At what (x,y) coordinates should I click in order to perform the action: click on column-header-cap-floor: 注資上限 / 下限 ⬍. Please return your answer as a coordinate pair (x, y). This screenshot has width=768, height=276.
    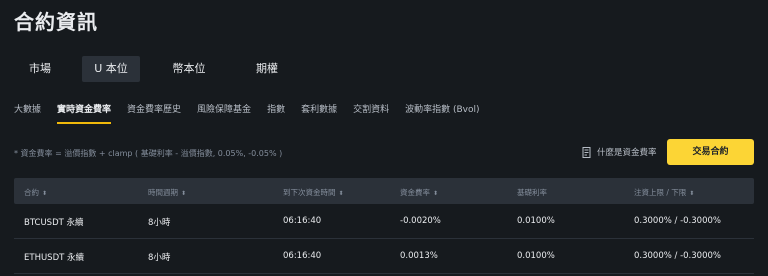
    Looking at the image, I should click on (664, 192).